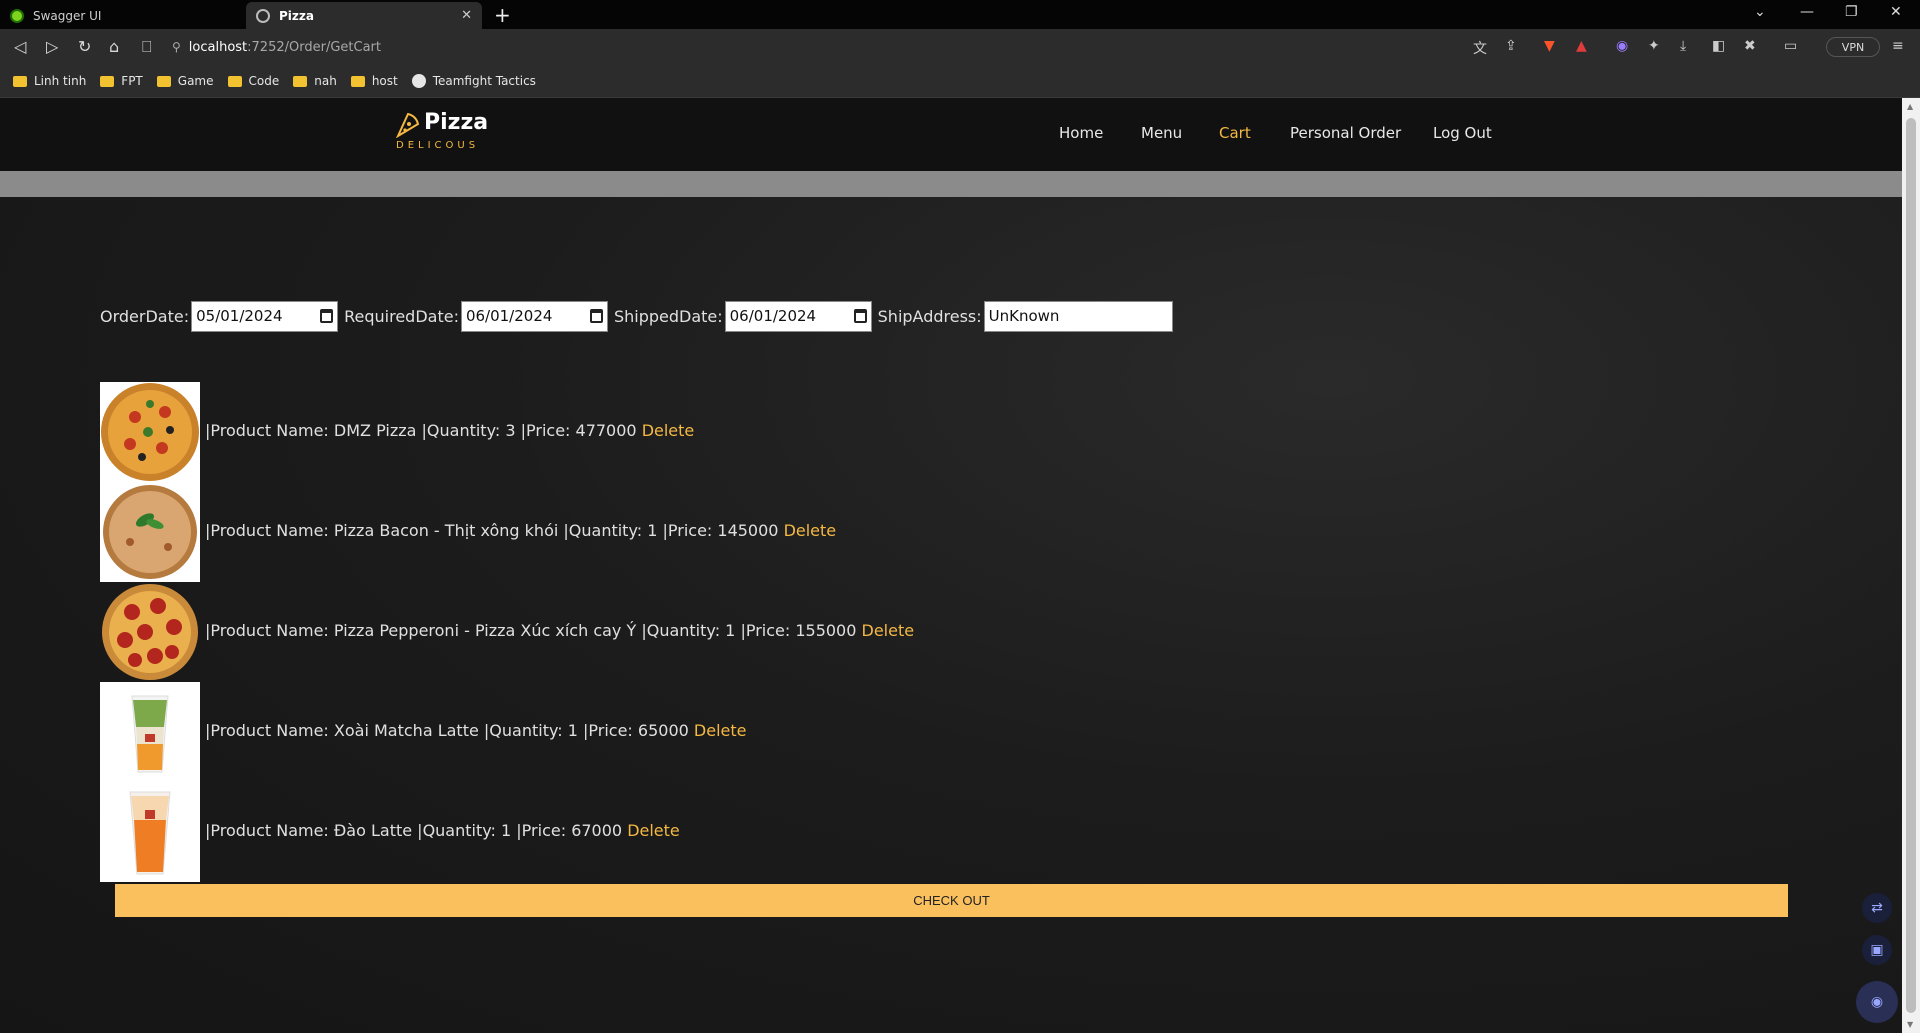 The width and height of the screenshot is (1920, 1033). I want to click on drink-peach-image, so click(150, 832).